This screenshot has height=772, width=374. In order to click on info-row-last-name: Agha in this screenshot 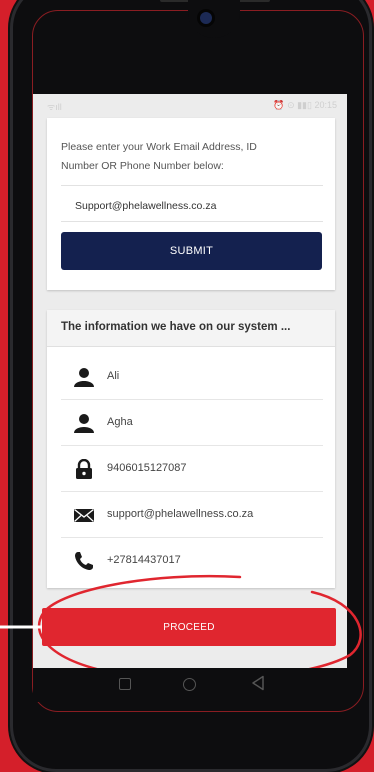, I will do `click(192, 423)`.